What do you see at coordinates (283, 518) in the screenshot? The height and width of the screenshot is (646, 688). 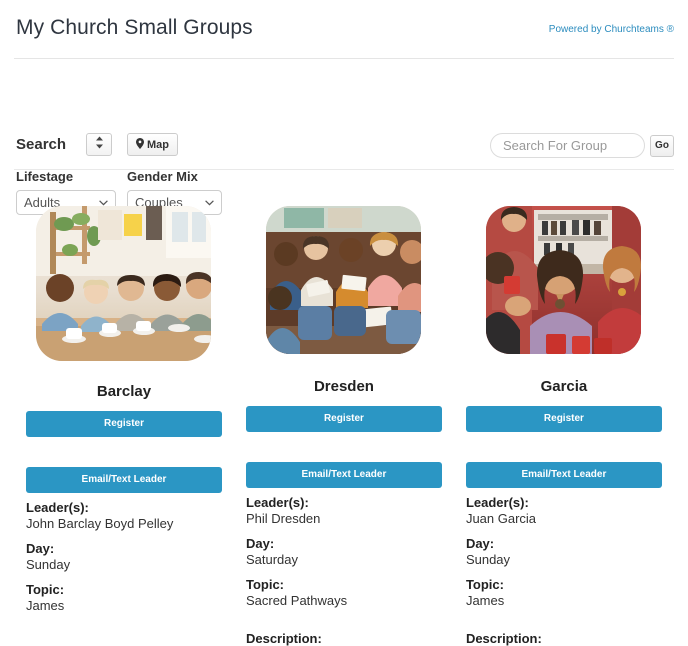 I see `leaders-value: Phil Dresden` at bounding box center [283, 518].